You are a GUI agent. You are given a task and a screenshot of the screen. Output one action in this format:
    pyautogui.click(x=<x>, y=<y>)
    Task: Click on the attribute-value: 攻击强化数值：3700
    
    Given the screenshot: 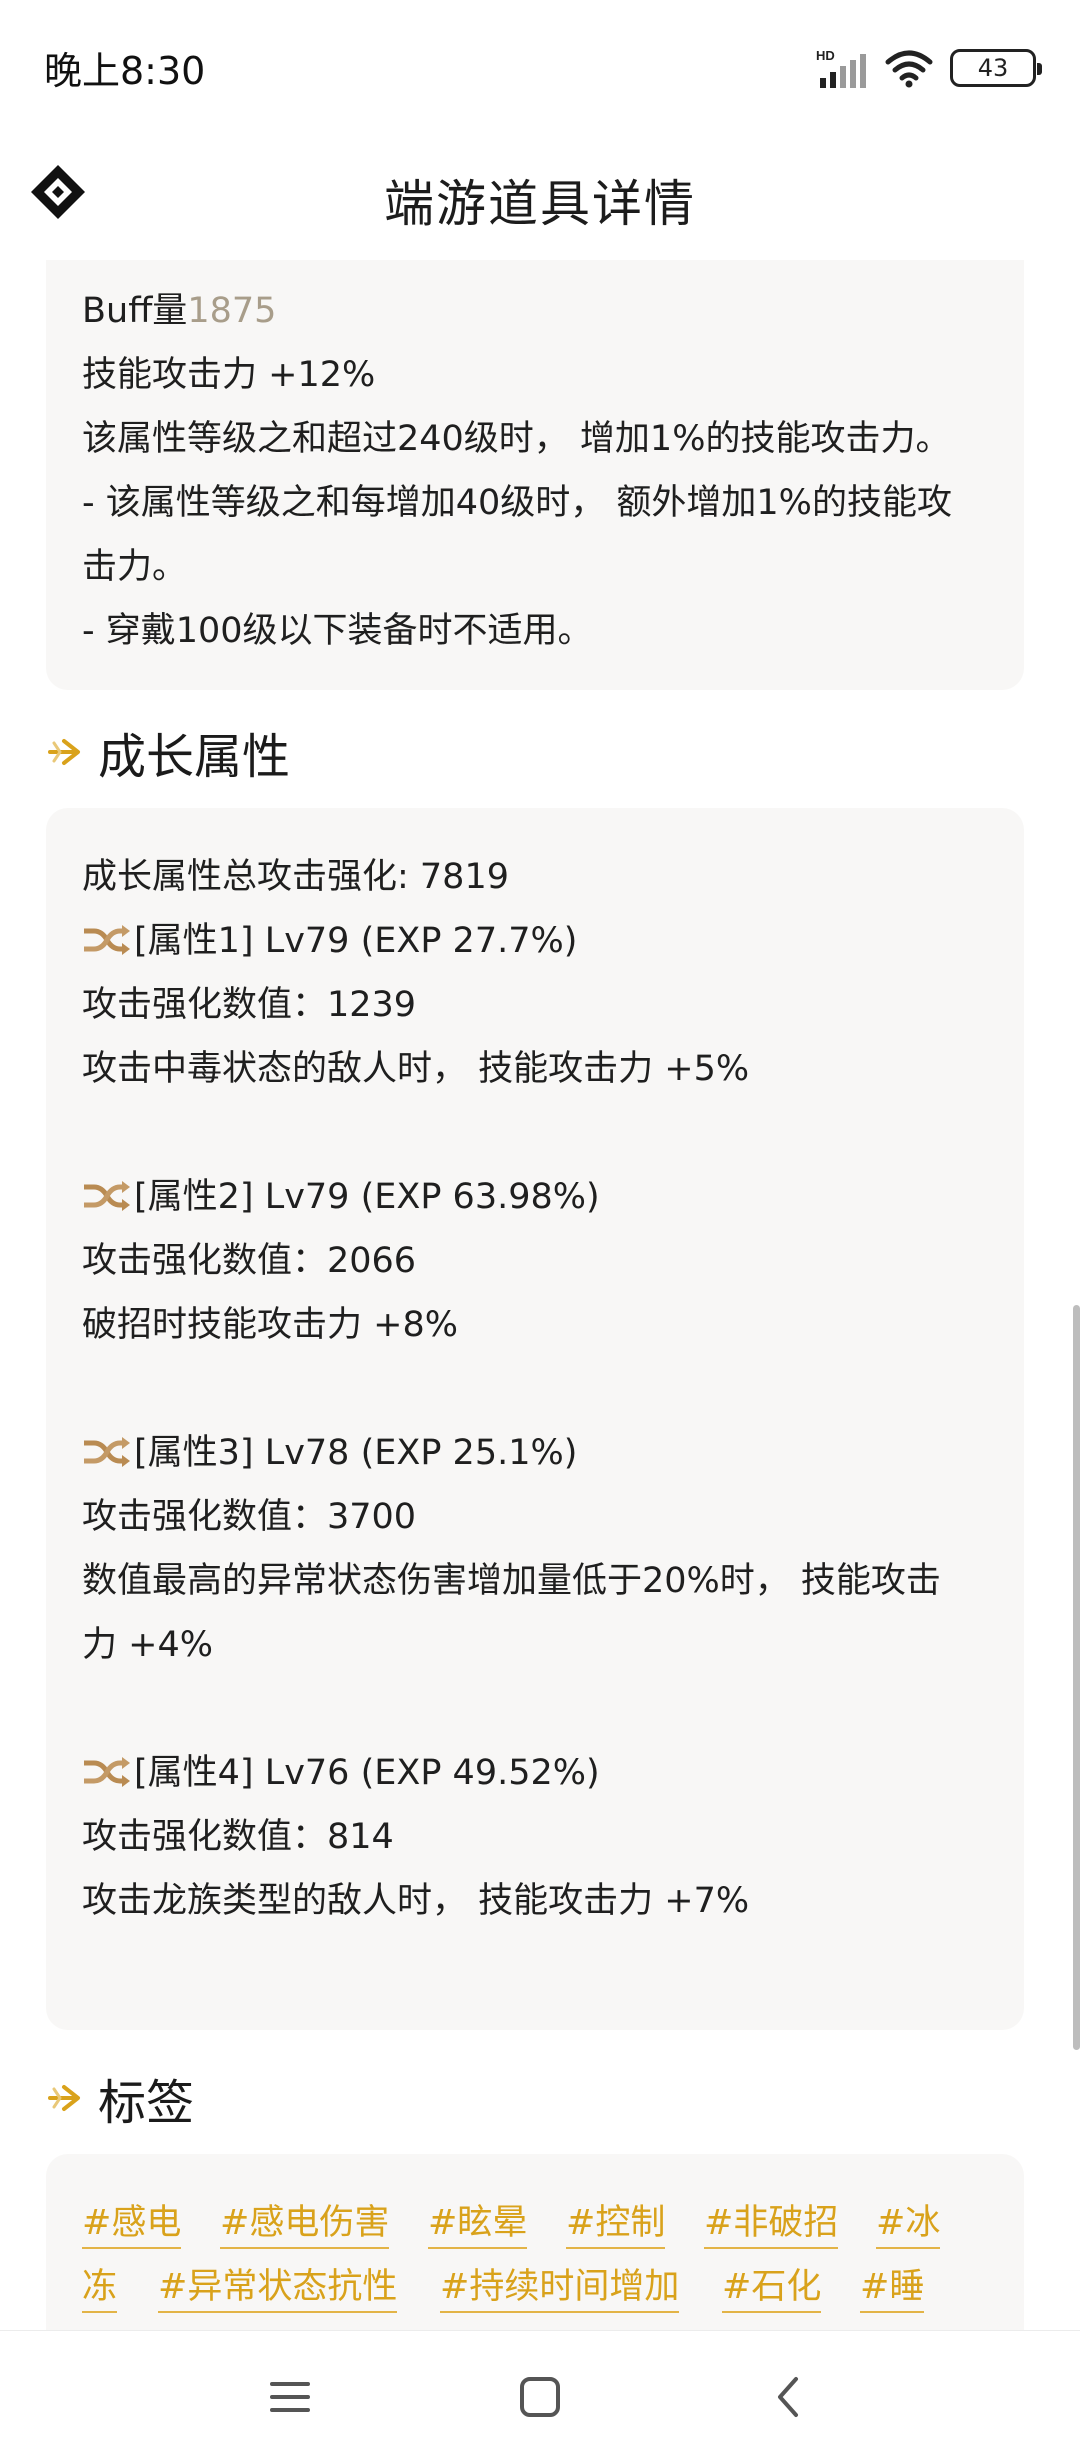 What is the action you would take?
    pyautogui.click(x=249, y=1517)
    